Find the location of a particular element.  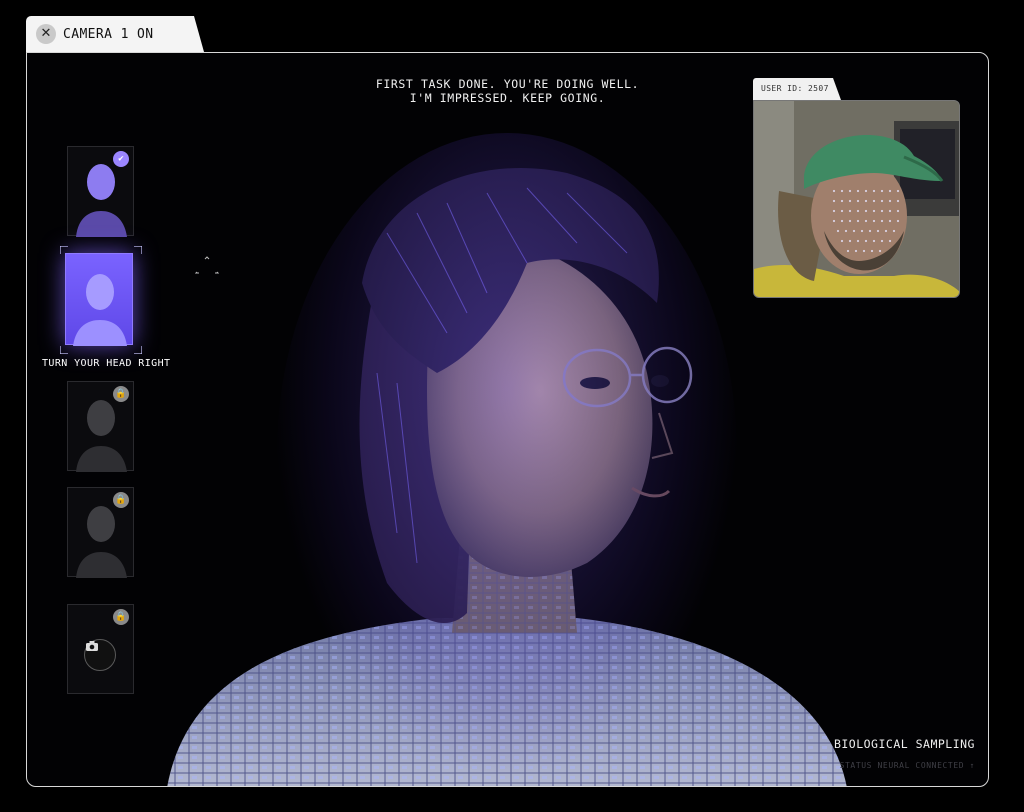

camera-tab: ✕ CAMERA 1 ON is located at coordinates (115, 34).